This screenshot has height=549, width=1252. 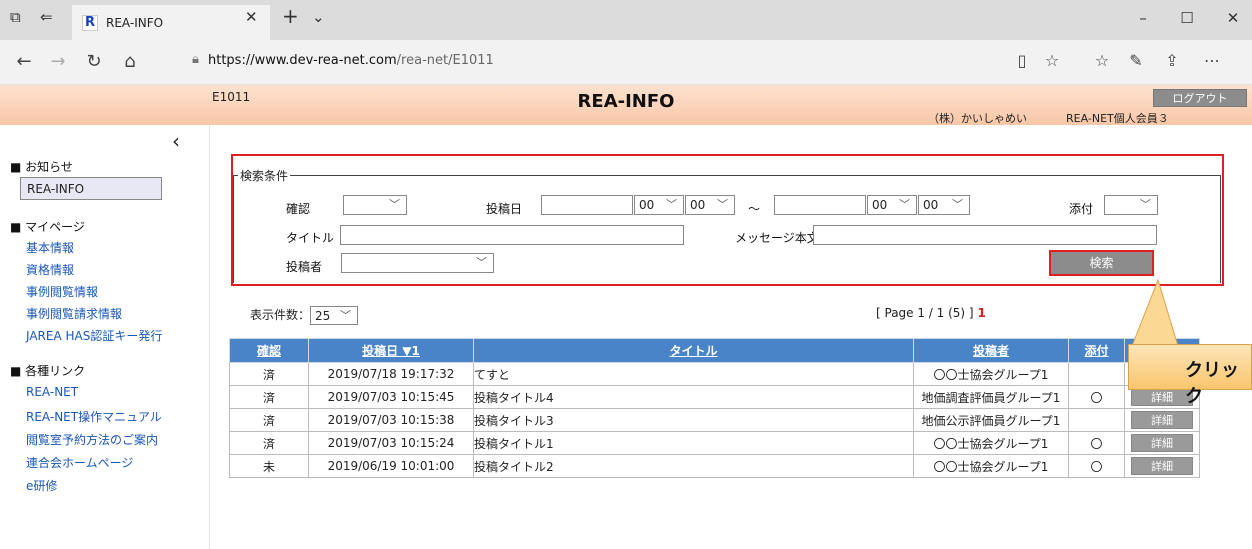 What do you see at coordinates (925, 313) in the screenshot?
I see `page-info-text: [ Page 1 / 1 (5) ]` at bounding box center [925, 313].